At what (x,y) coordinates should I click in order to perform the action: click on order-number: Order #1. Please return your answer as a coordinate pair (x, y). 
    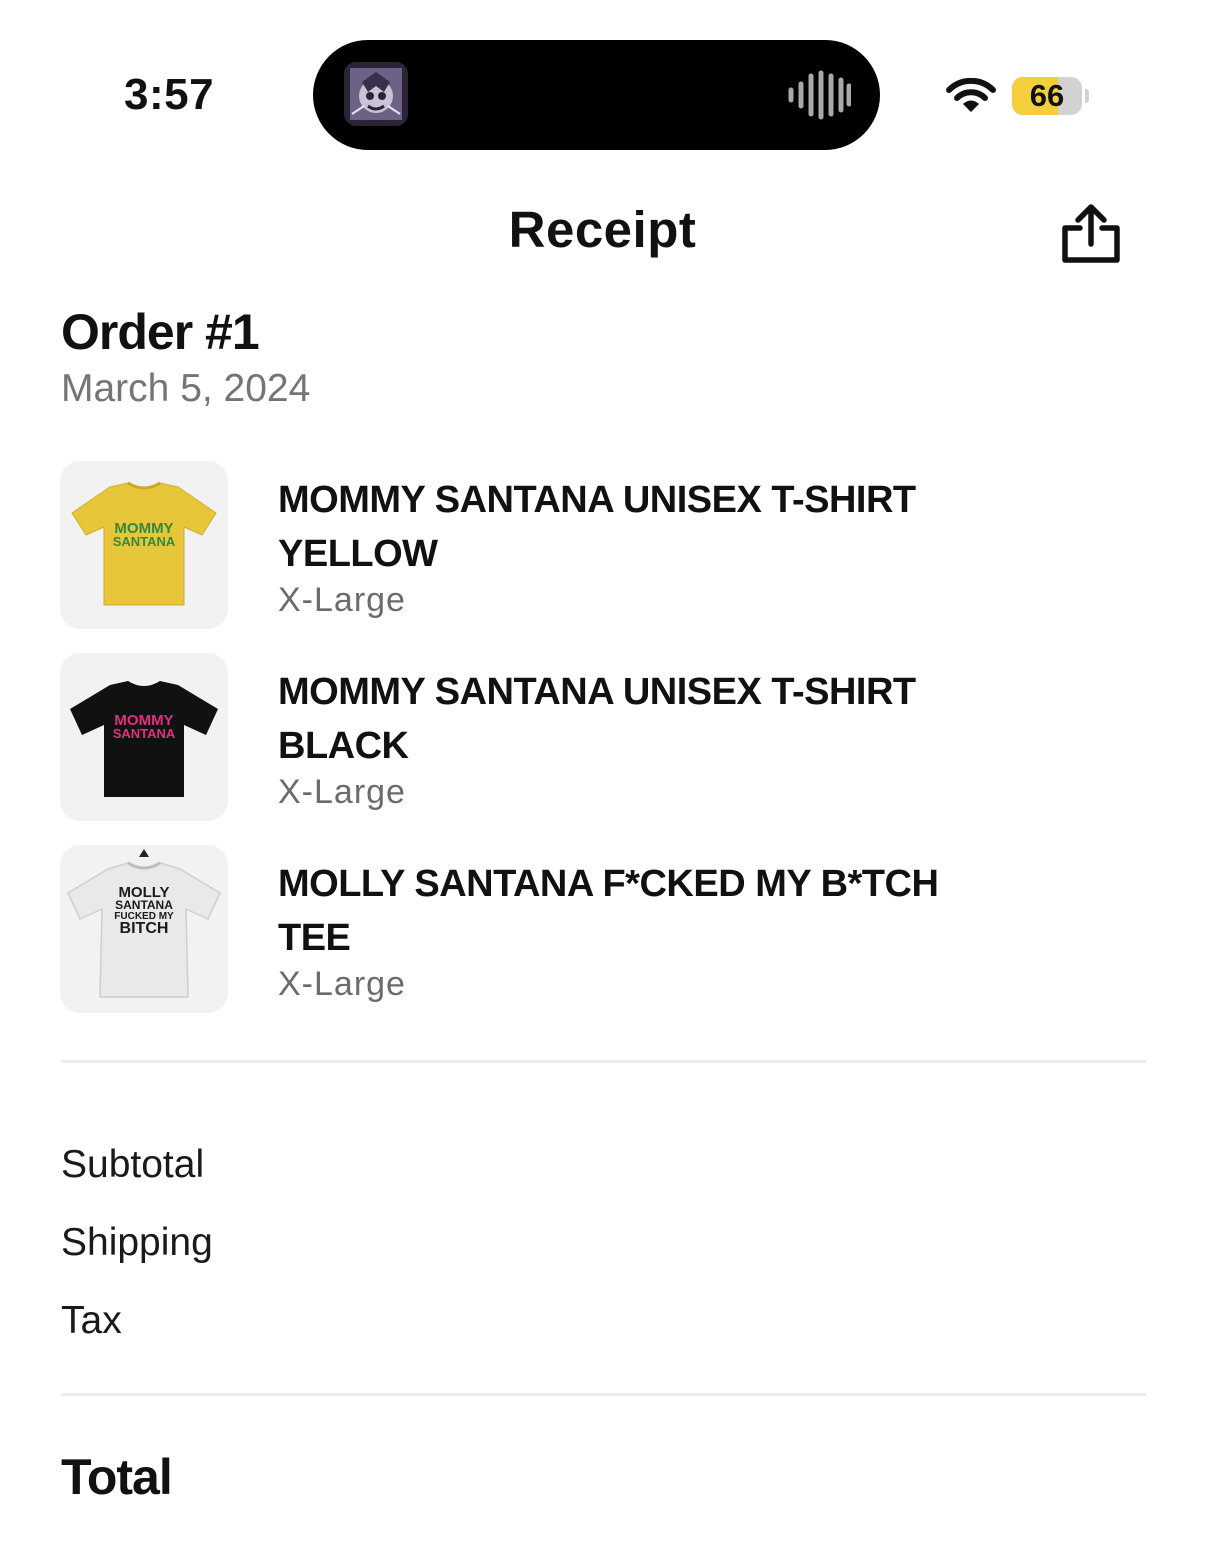
    Looking at the image, I should click on (160, 332).